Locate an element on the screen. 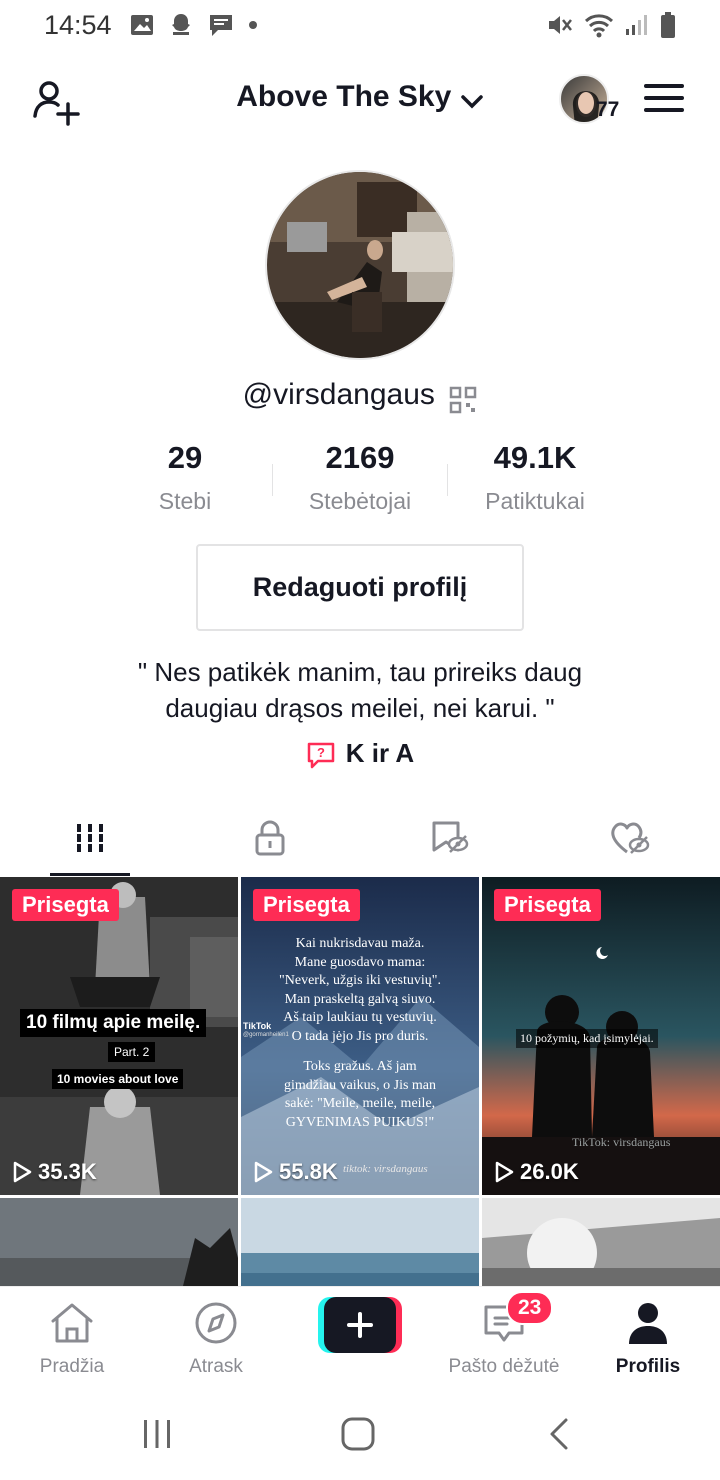 The height and width of the screenshot is (1480, 720). likes-label: Patiktukai is located at coordinates (535, 501).